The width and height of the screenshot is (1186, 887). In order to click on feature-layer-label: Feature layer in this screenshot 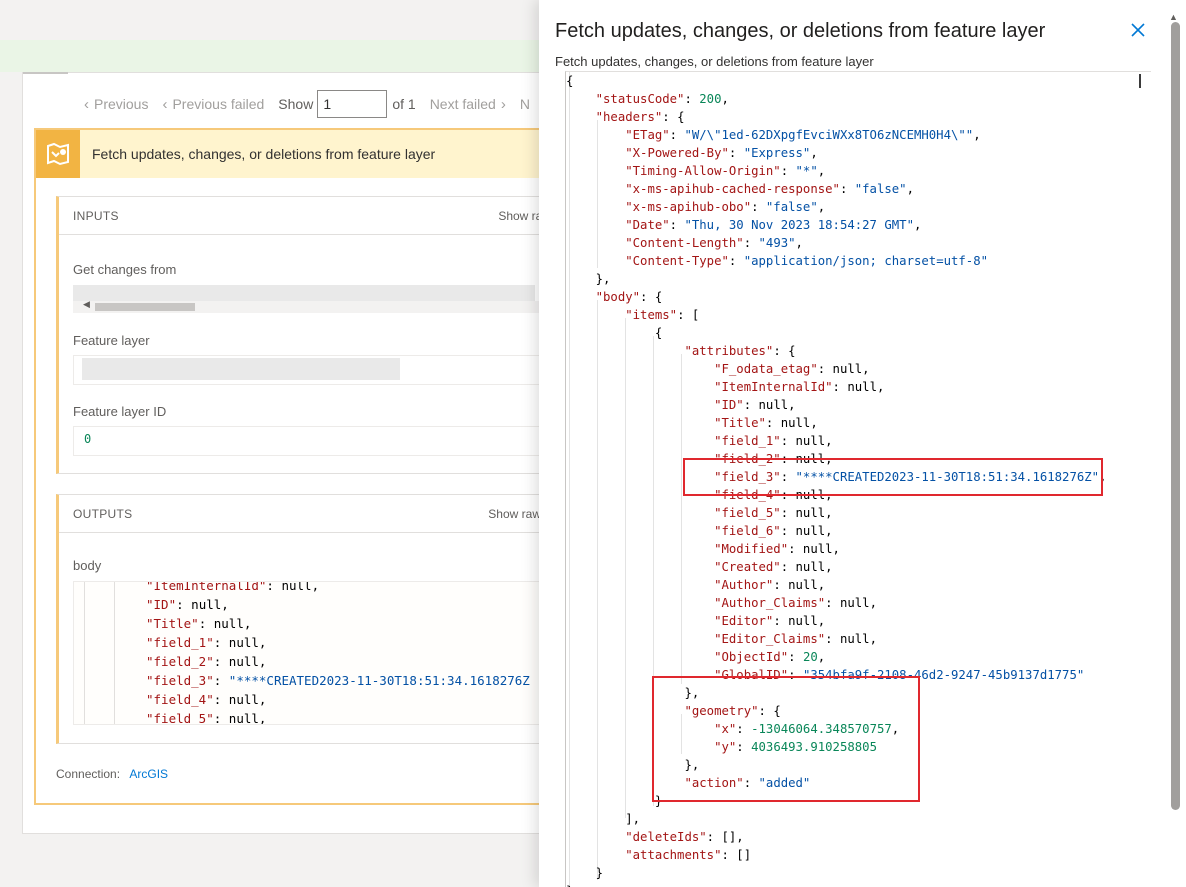, I will do `click(111, 340)`.